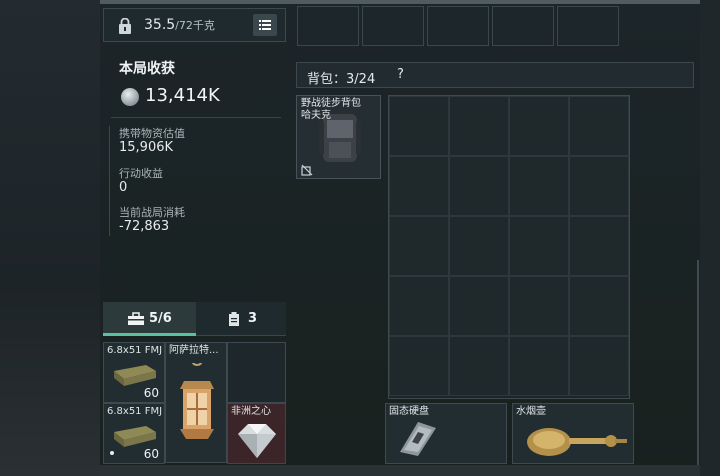 The width and height of the screenshot is (720, 476). Describe the element at coordinates (256, 372) in the screenshot. I see `pouch-empty-slot` at that location.